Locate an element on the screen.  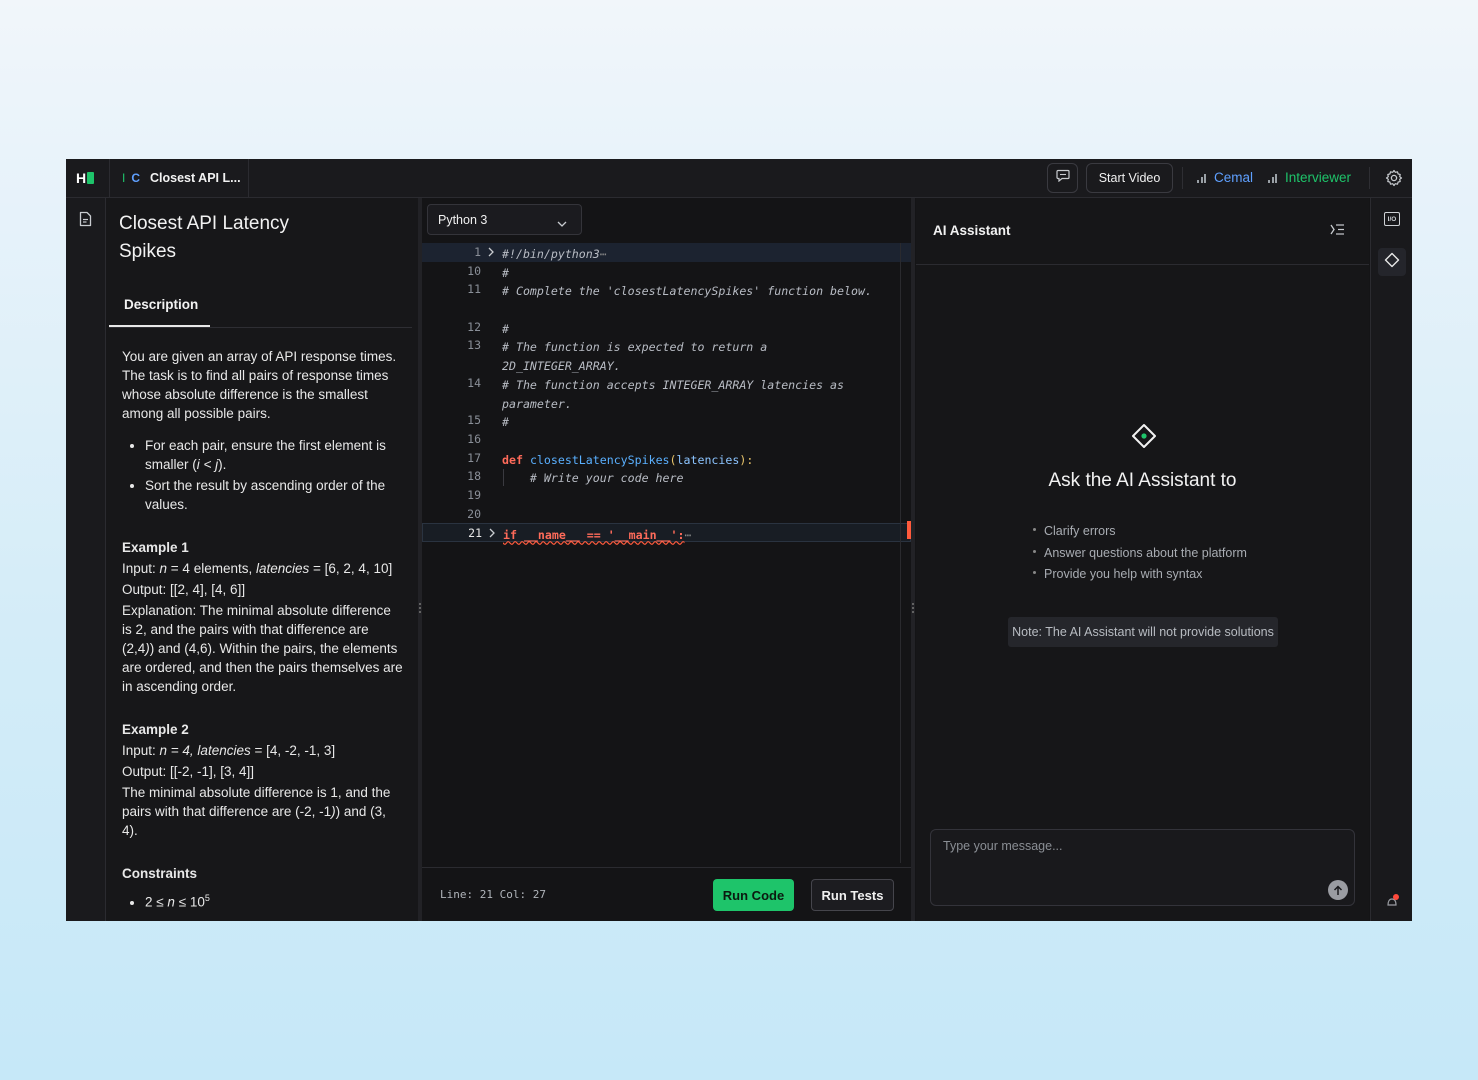
user-interviewer: Interviewer is located at coordinates (1309, 177).